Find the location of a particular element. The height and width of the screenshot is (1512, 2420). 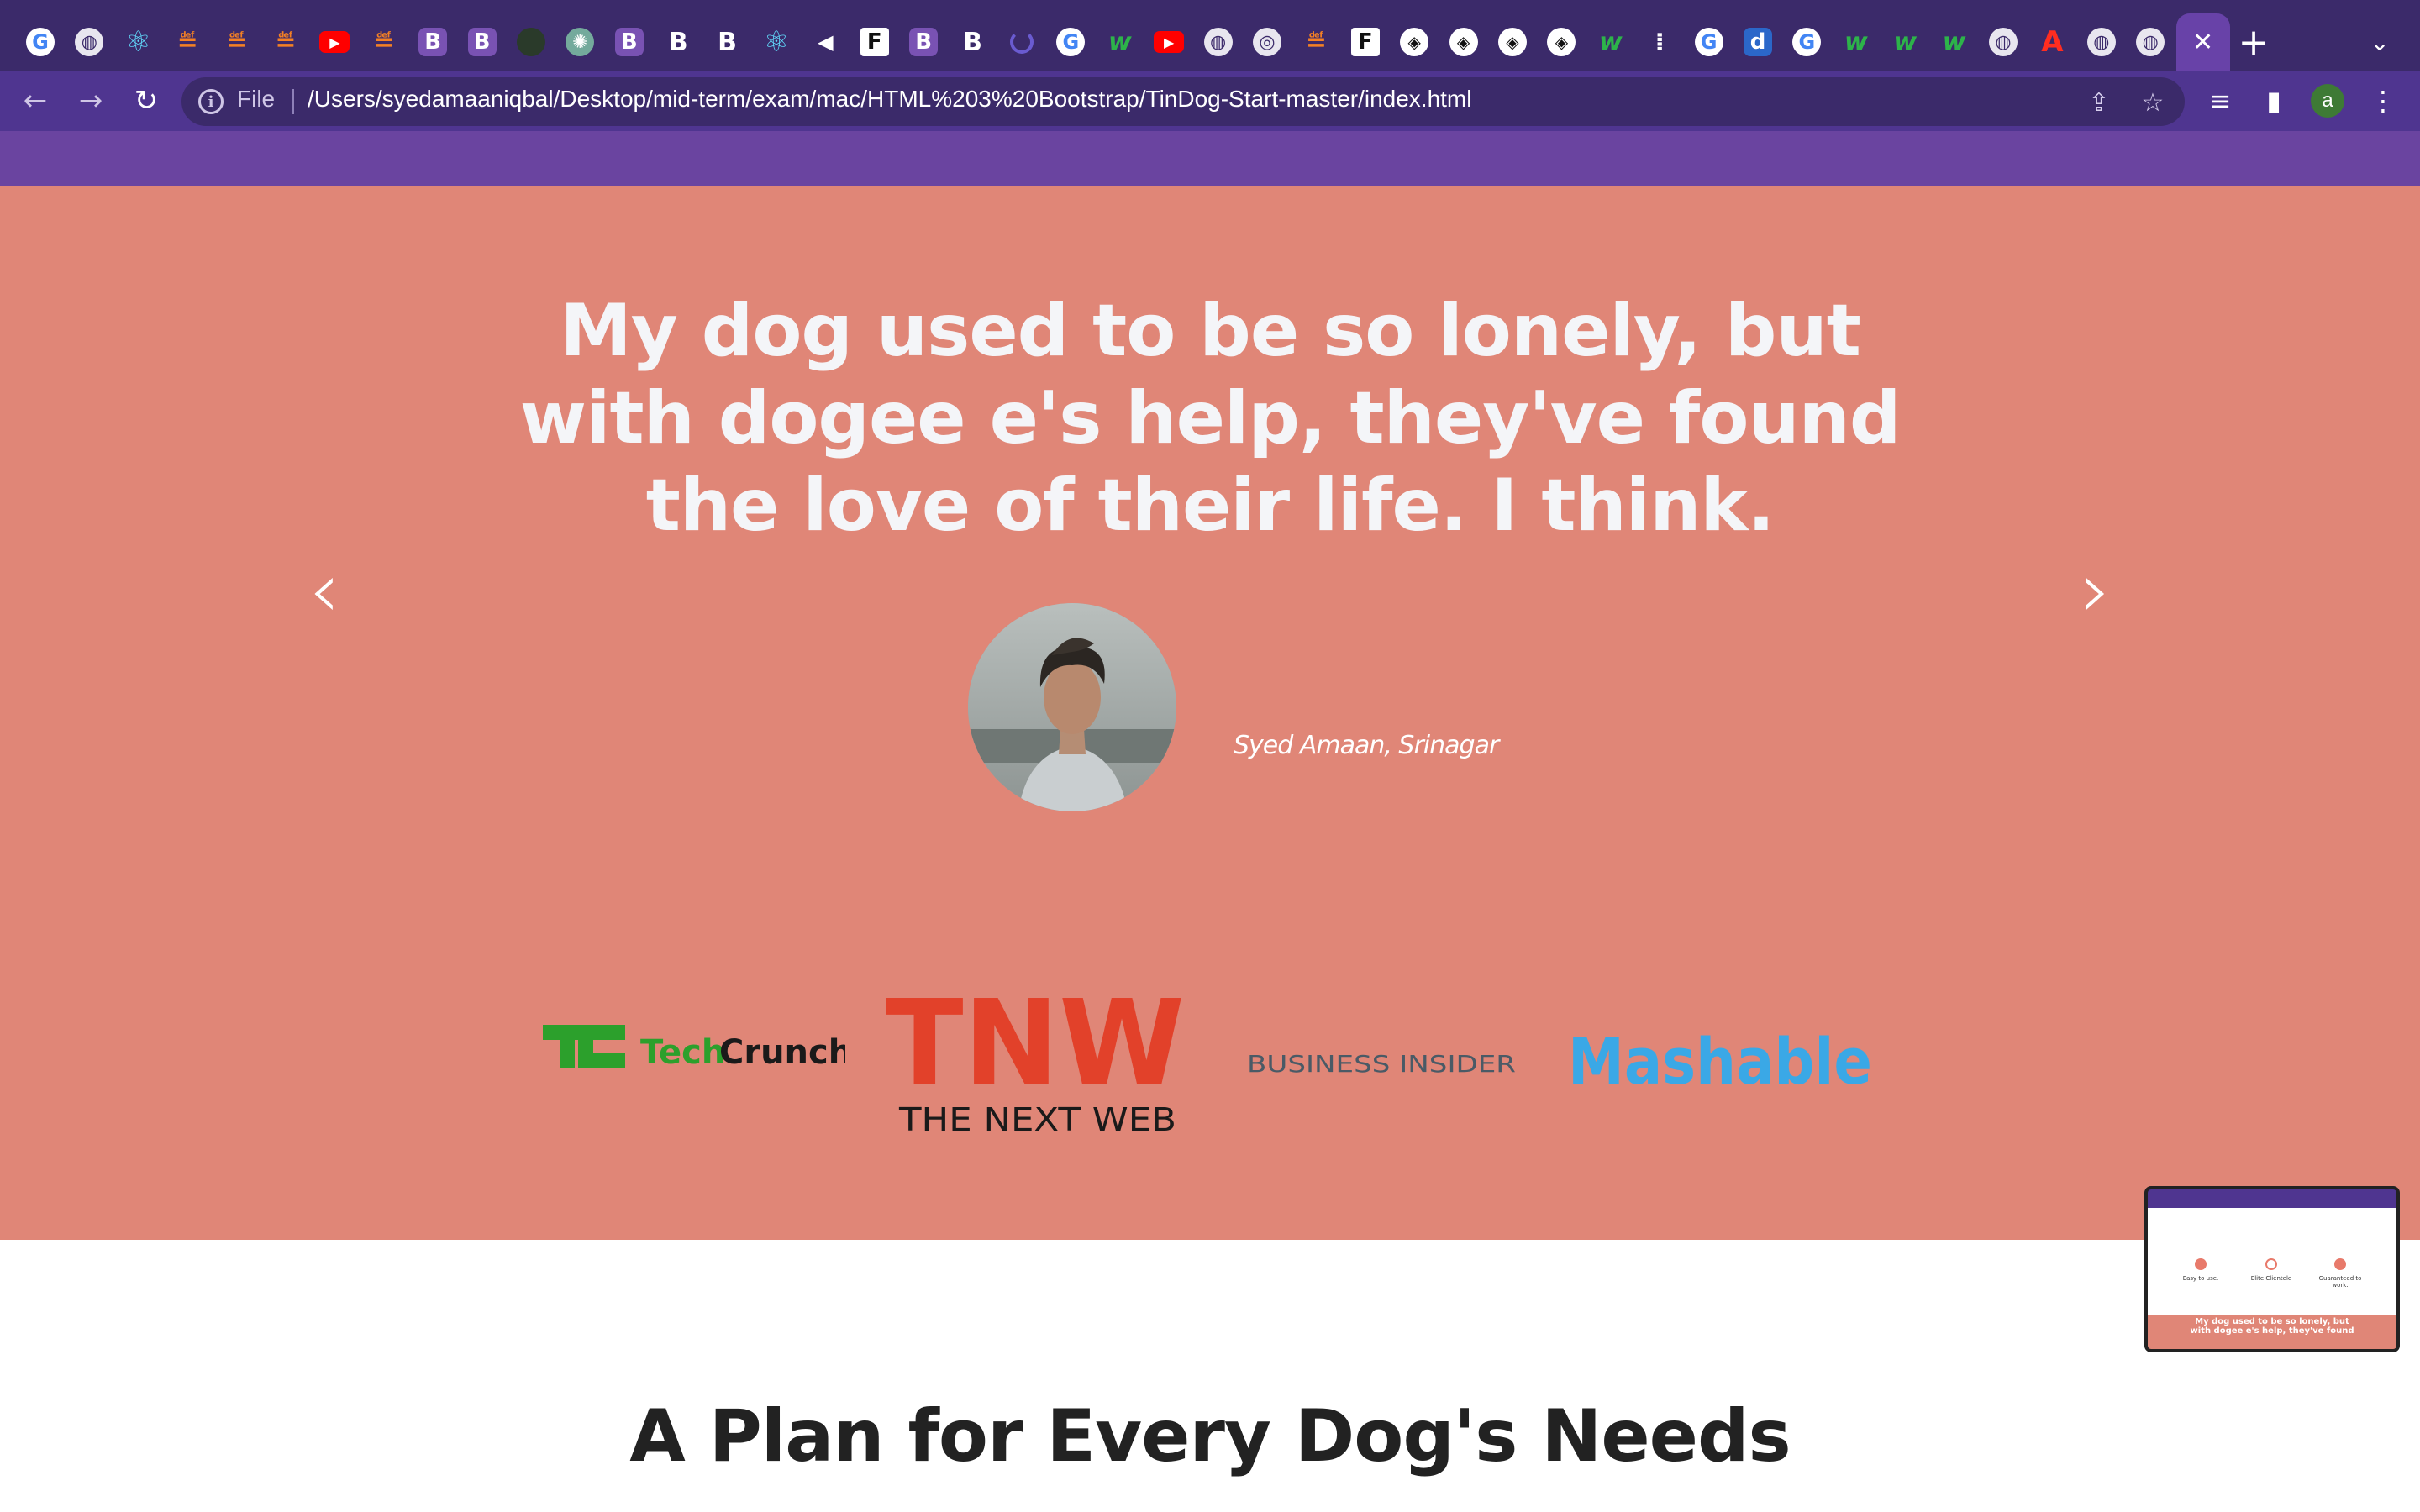

tnw-tagline: THE NEXT WEB is located at coordinates (1037, 1119).